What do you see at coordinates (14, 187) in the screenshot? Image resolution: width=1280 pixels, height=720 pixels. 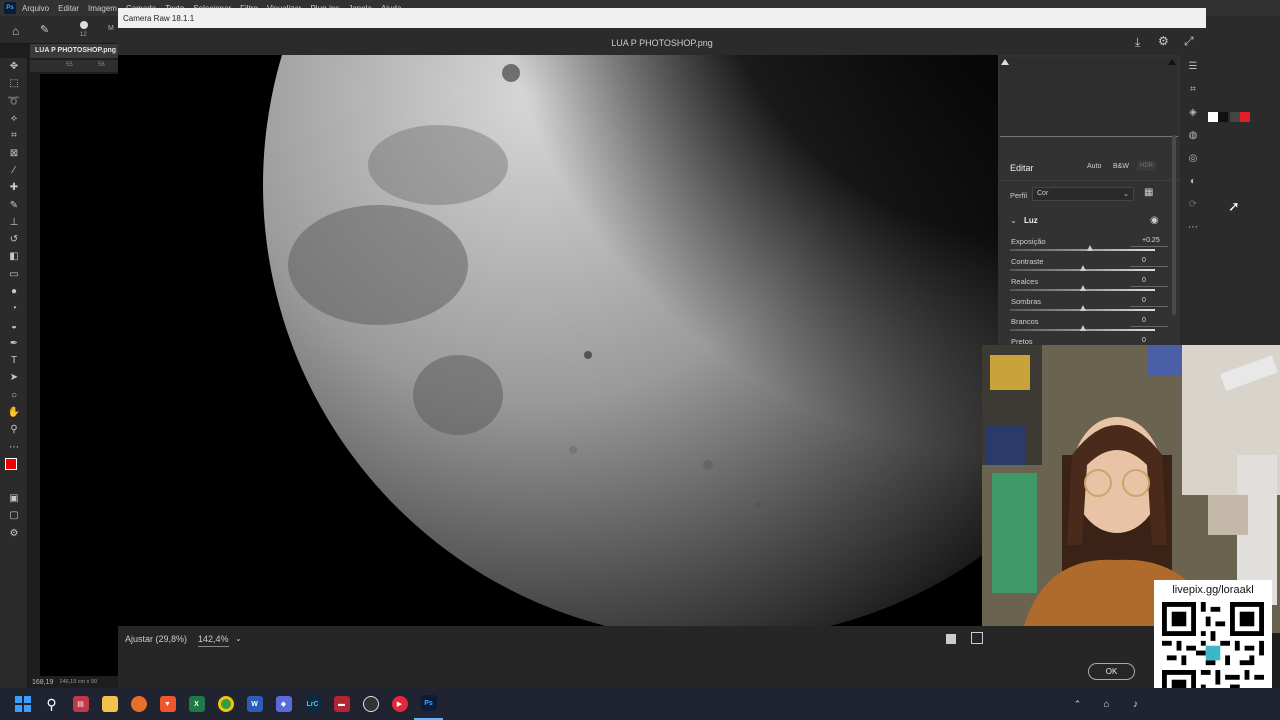 I see `healing-tool-icon: ✚` at bounding box center [14, 187].